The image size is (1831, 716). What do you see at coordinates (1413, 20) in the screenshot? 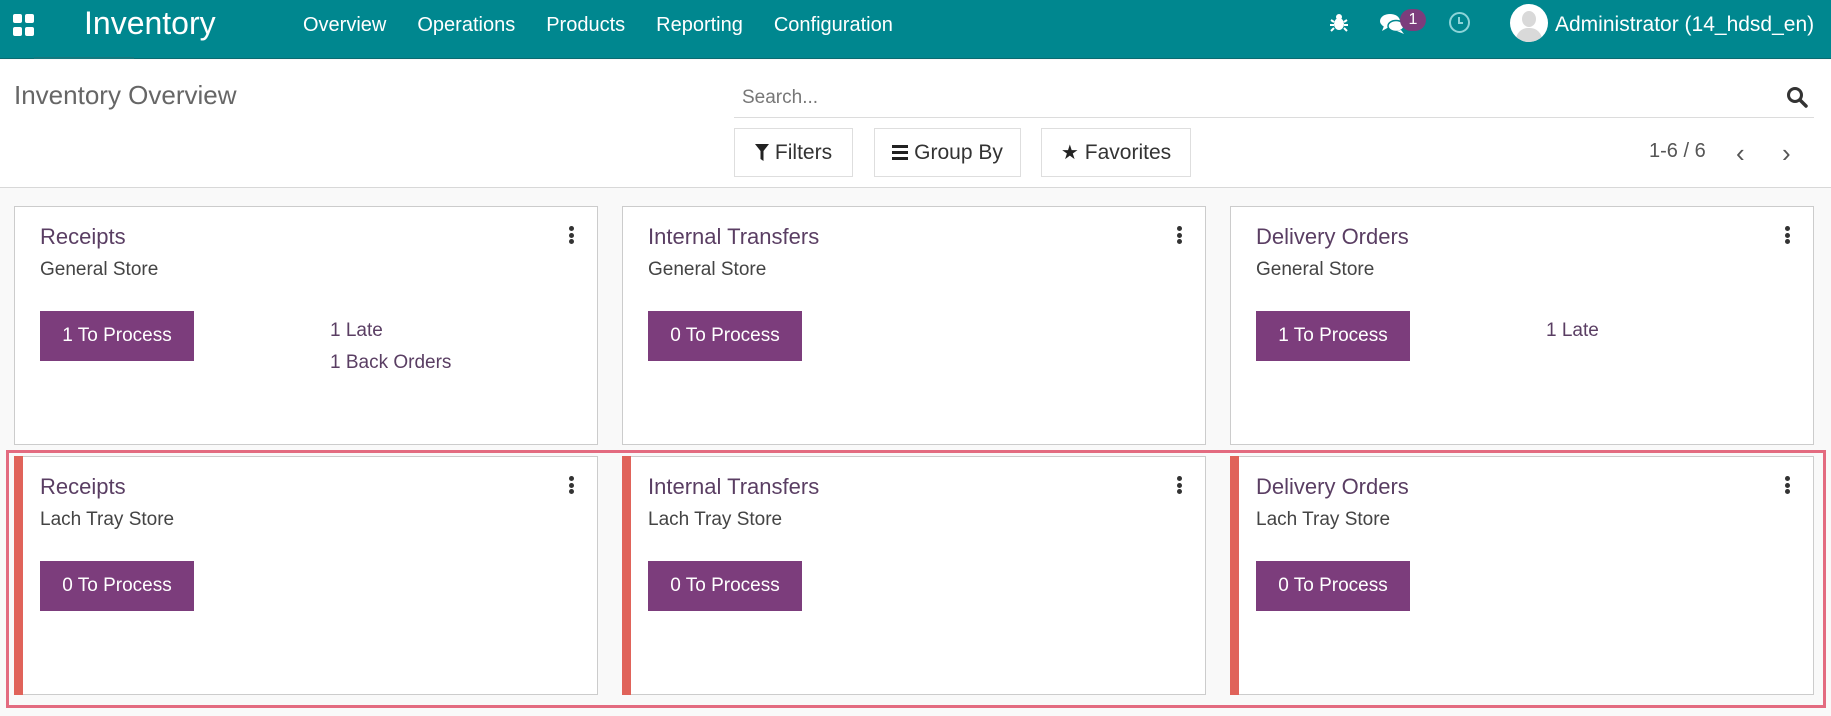
I see `message-count-badge: 1` at bounding box center [1413, 20].